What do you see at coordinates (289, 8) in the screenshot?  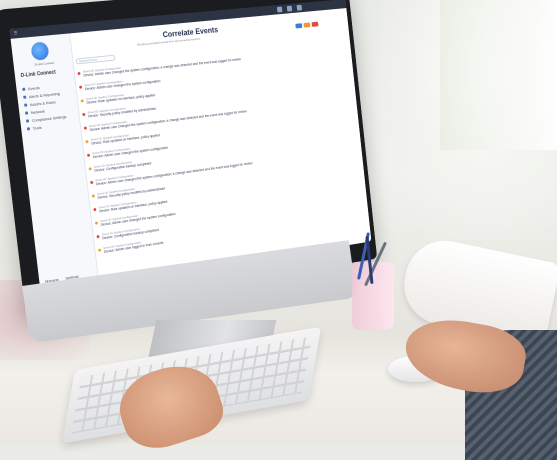 I see `settings-icon` at bounding box center [289, 8].